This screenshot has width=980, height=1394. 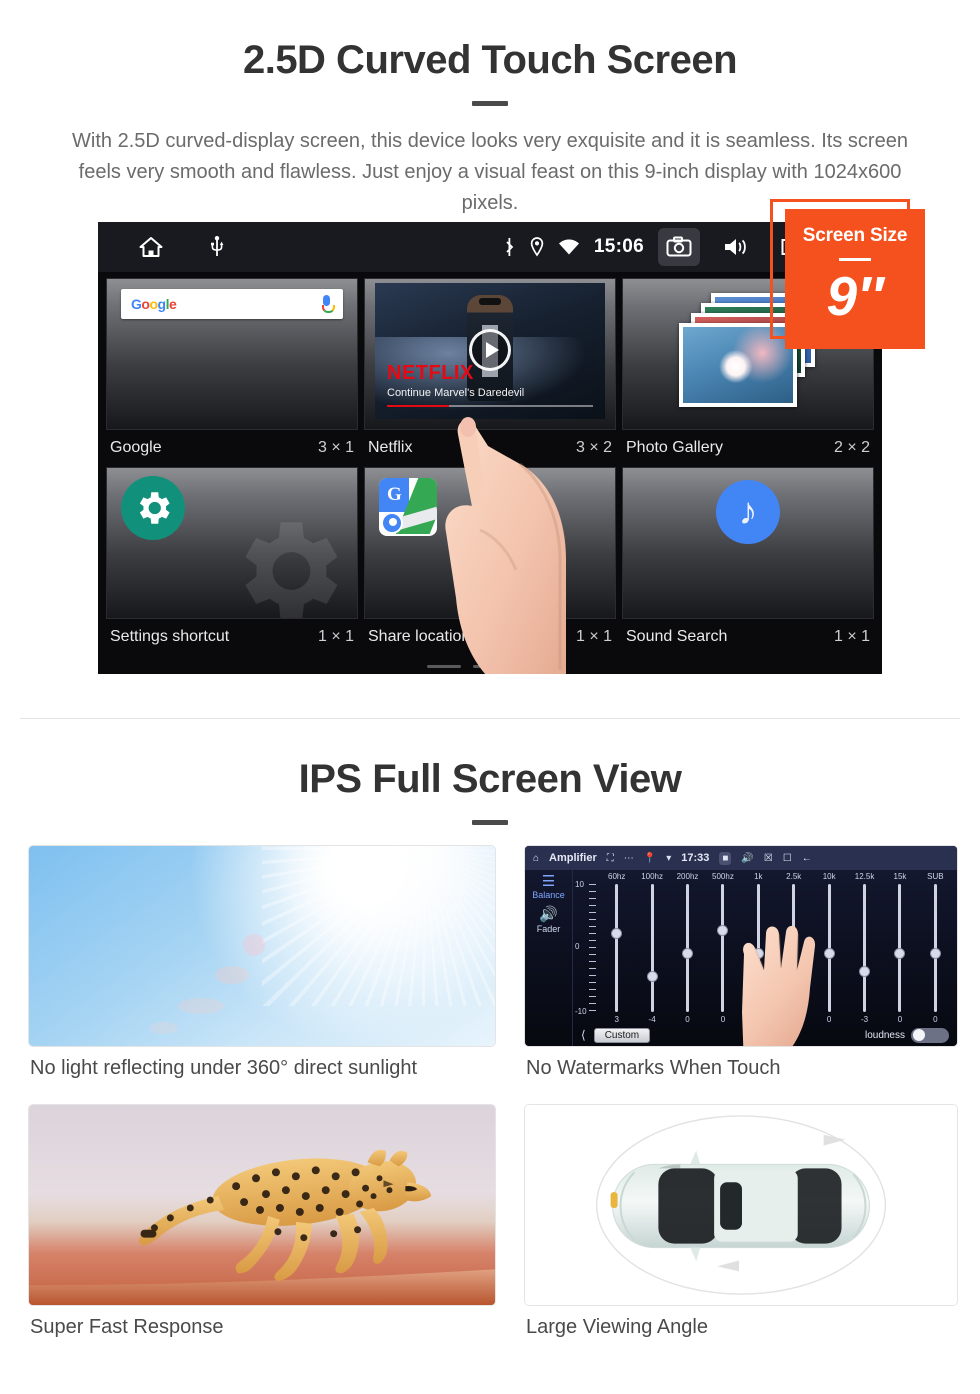 What do you see at coordinates (748, 512) in the screenshot?
I see `music-note-icon: ♪` at bounding box center [748, 512].